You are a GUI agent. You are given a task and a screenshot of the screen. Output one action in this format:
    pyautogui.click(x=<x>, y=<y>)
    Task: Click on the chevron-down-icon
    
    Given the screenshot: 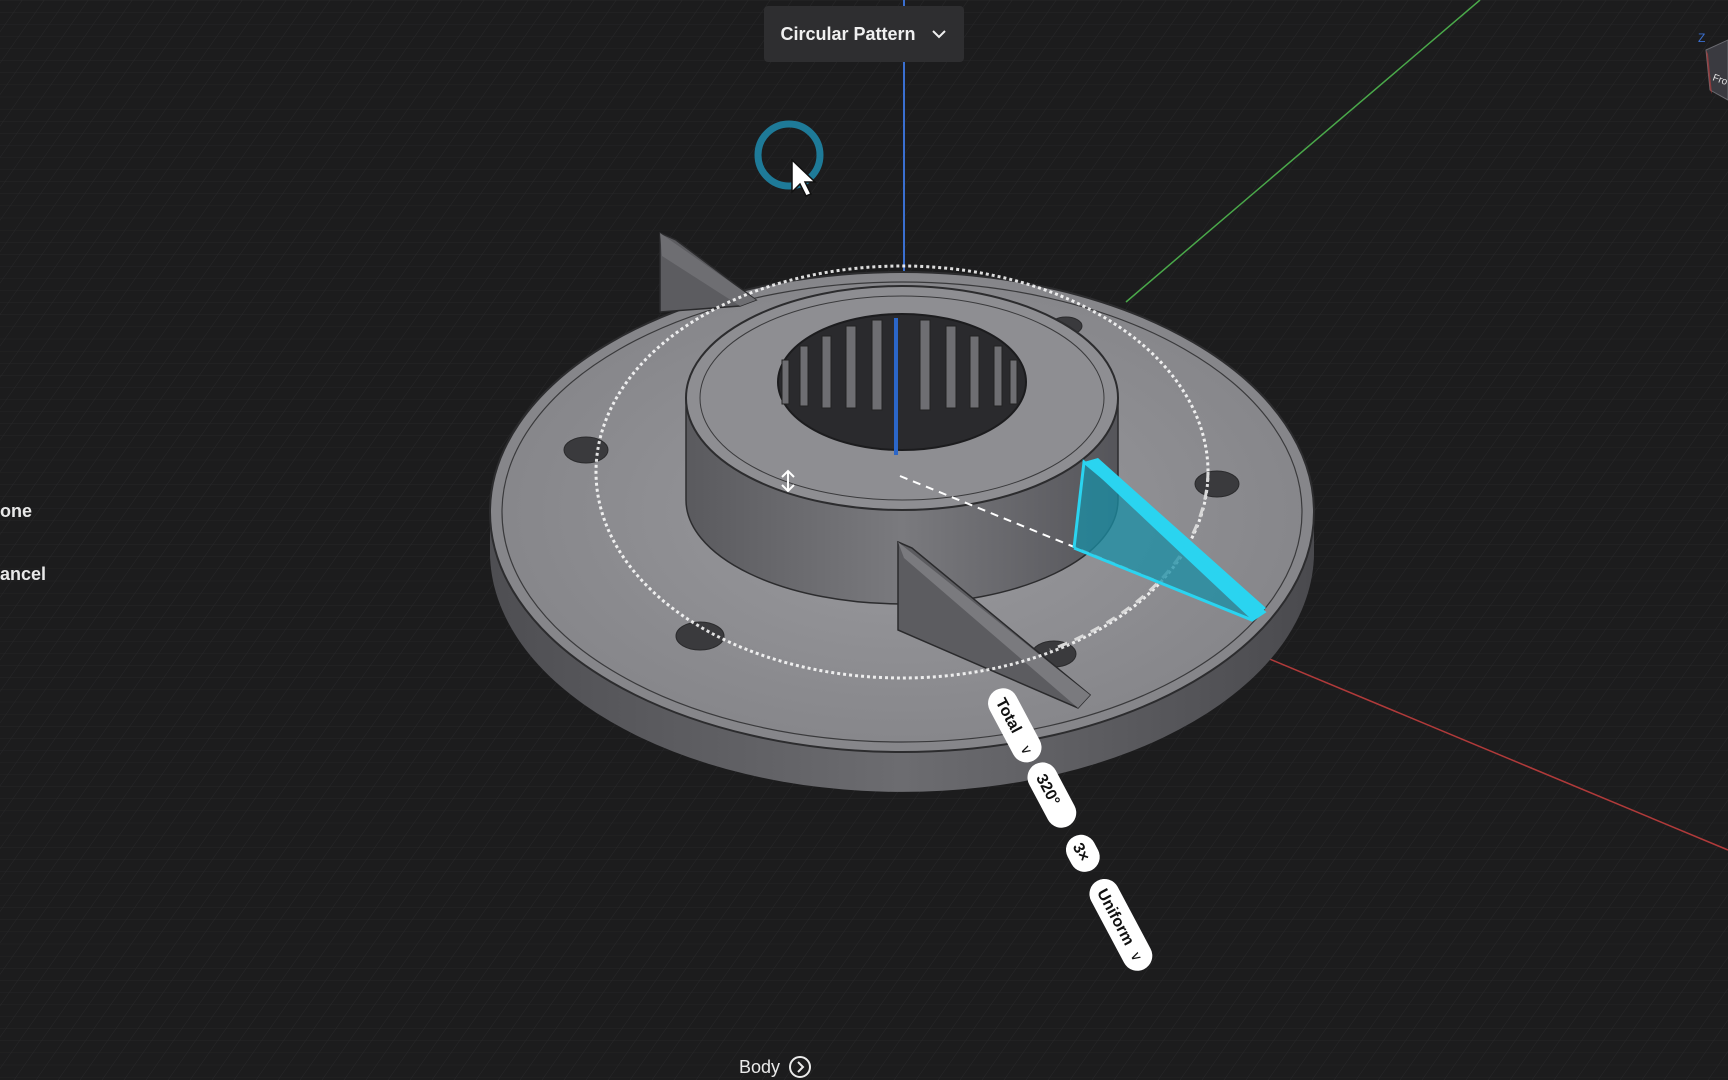 What is the action you would take?
    pyautogui.click(x=938, y=34)
    